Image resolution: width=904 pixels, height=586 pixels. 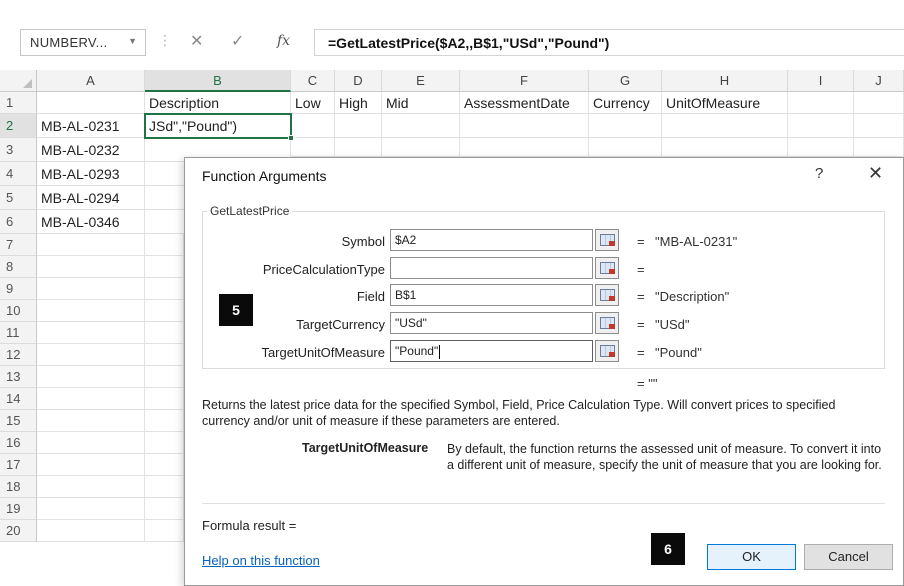 I want to click on cell-a4: MB-AL-0293, so click(x=91, y=174).